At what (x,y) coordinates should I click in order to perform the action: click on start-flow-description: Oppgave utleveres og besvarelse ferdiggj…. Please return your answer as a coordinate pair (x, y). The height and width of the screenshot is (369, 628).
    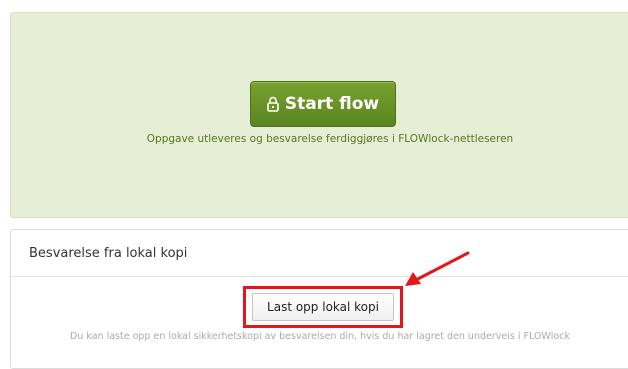
    Looking at the image, I should click on (330, 139).